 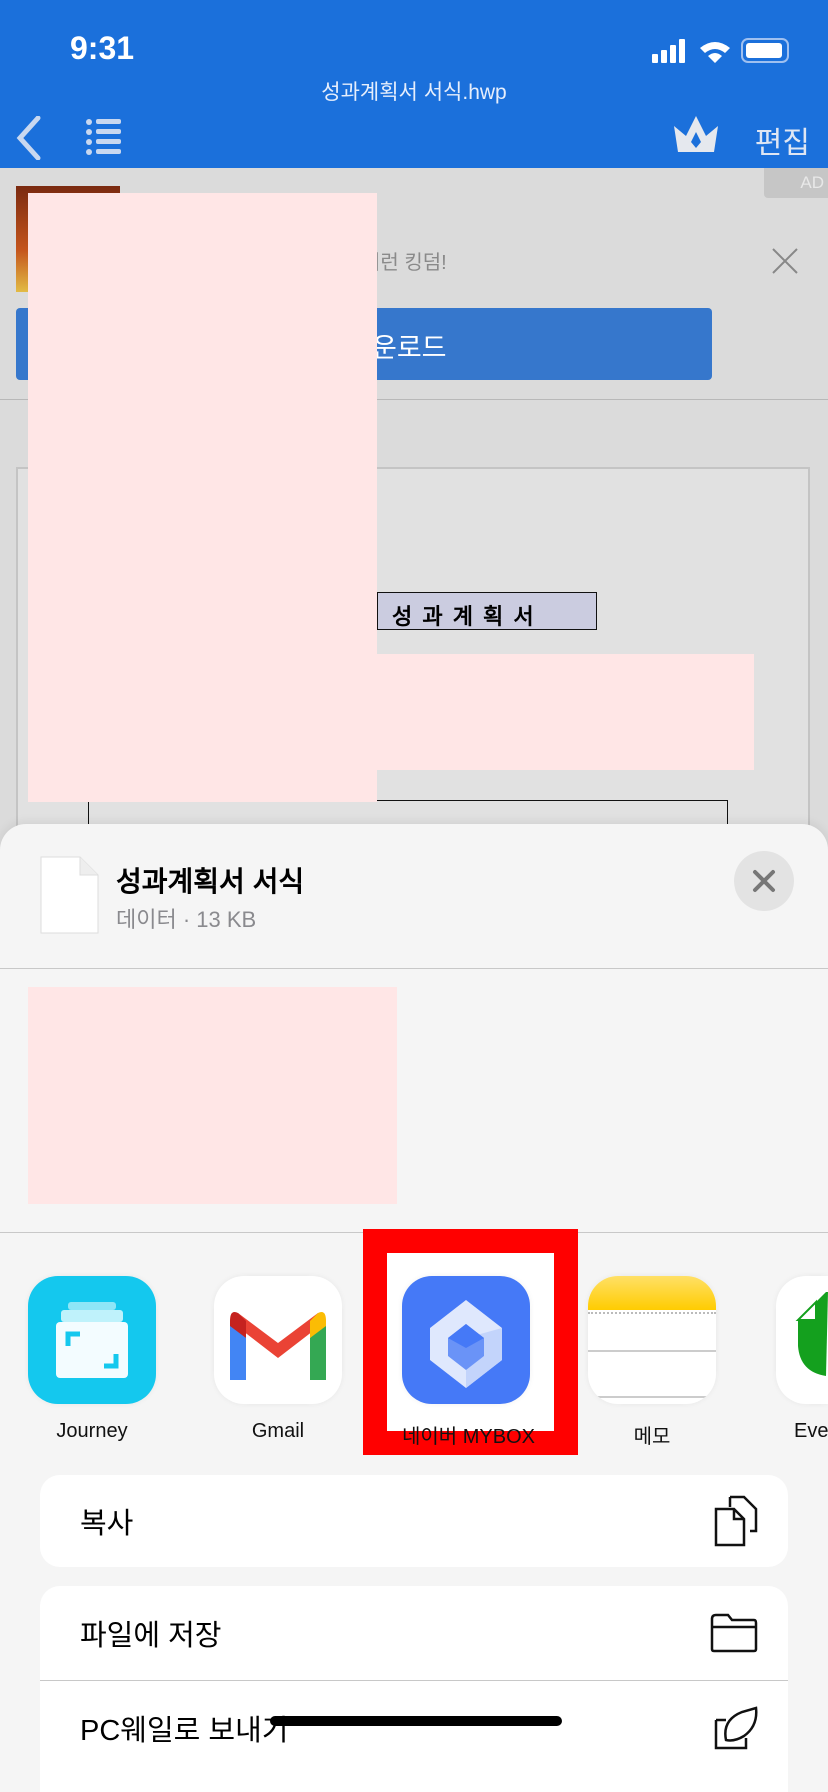 What do you see at coordinates (736, 1728) in the screenshot?
I see `whale-icon` at bounding box center [736, 1728].